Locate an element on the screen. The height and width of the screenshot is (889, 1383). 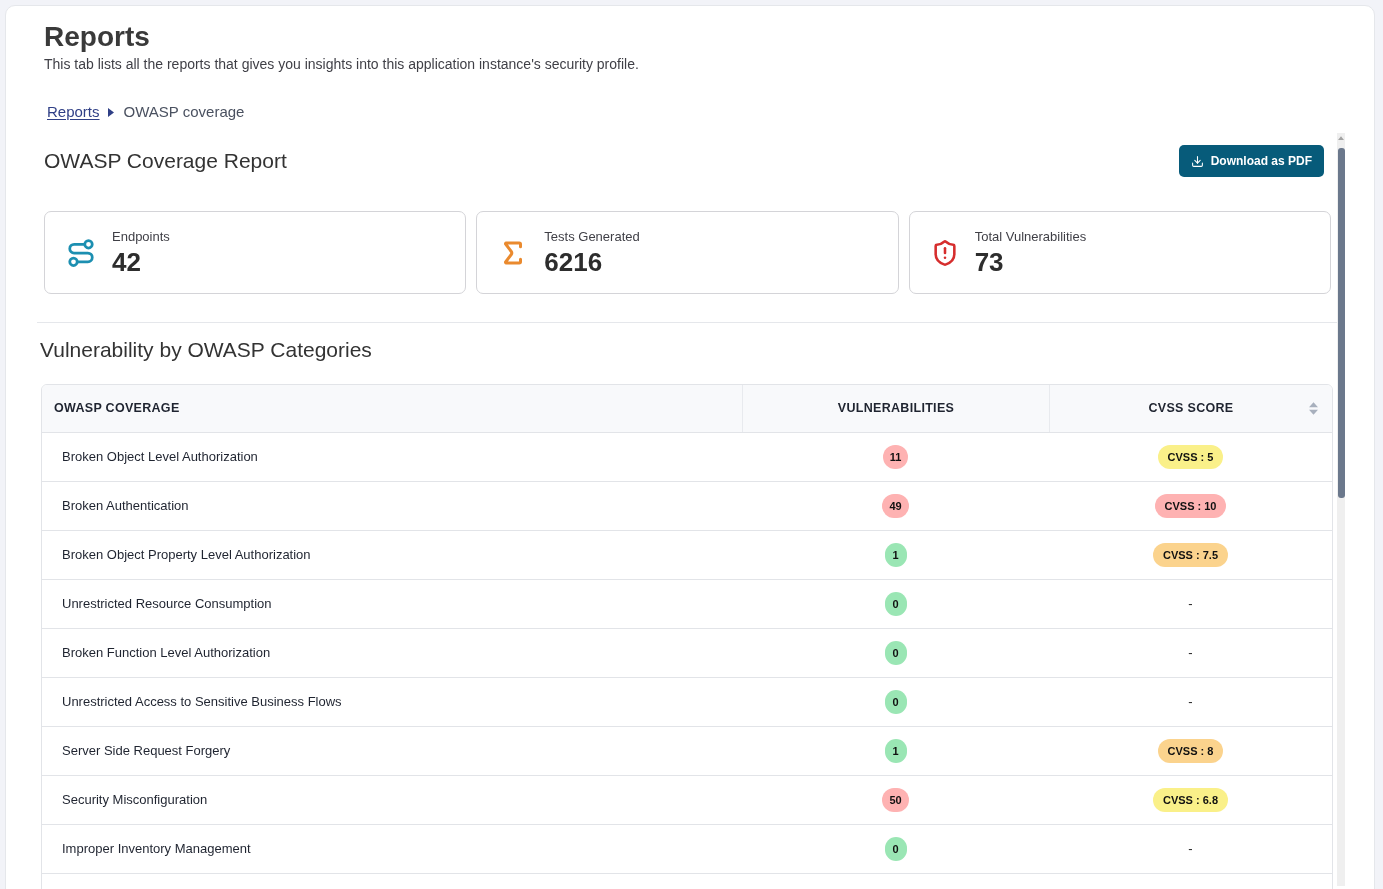
page-subtitle: This tab lists all the reports that gives you insights into this application instance's security profile. is located at coordinates (342, 64).